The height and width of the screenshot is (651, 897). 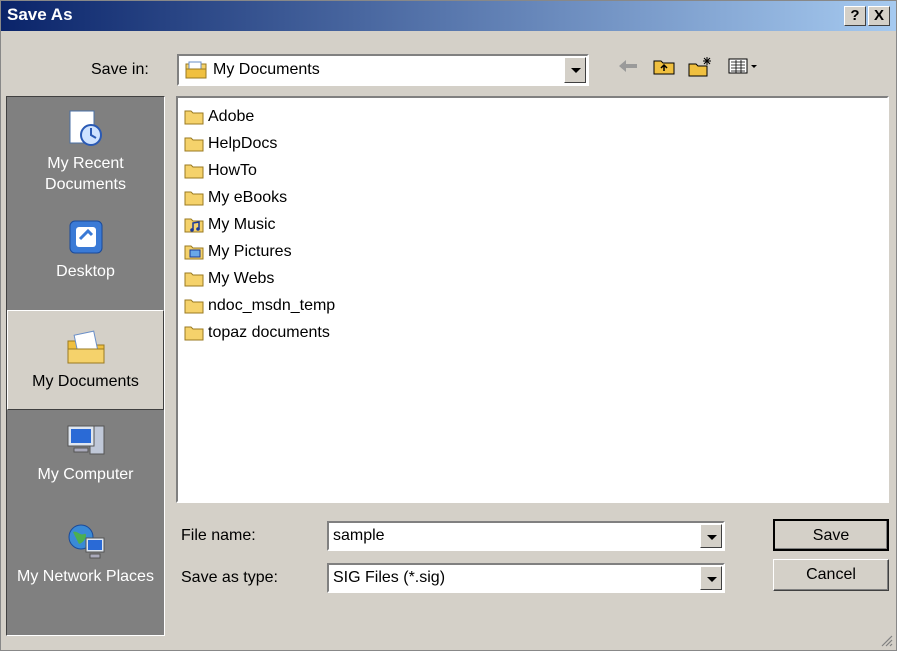 I want to click on title-bar: Save As ? X, so click(x=448, y=16).